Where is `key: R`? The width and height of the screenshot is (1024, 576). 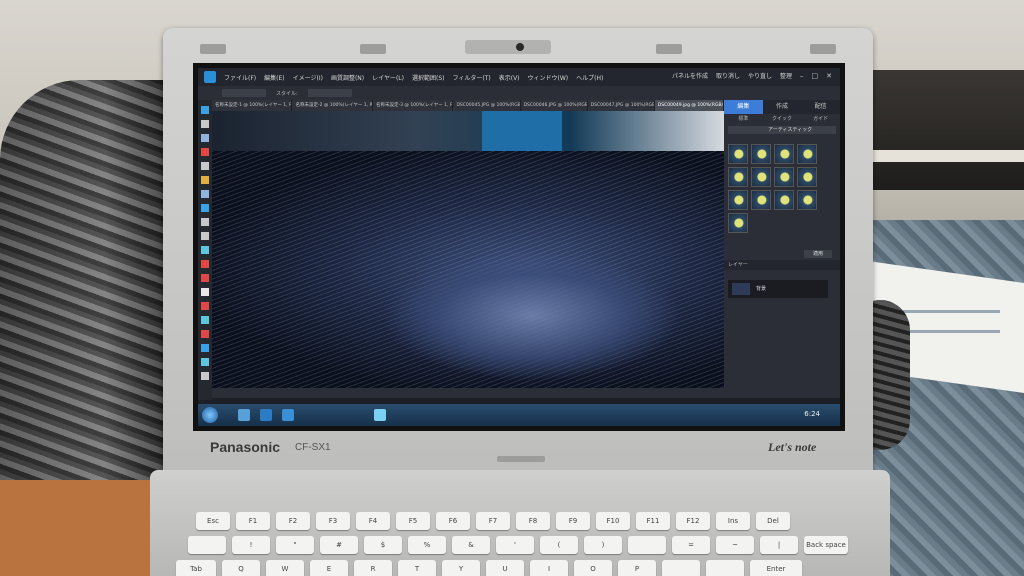 key: R is located at coordinates (373, 568).